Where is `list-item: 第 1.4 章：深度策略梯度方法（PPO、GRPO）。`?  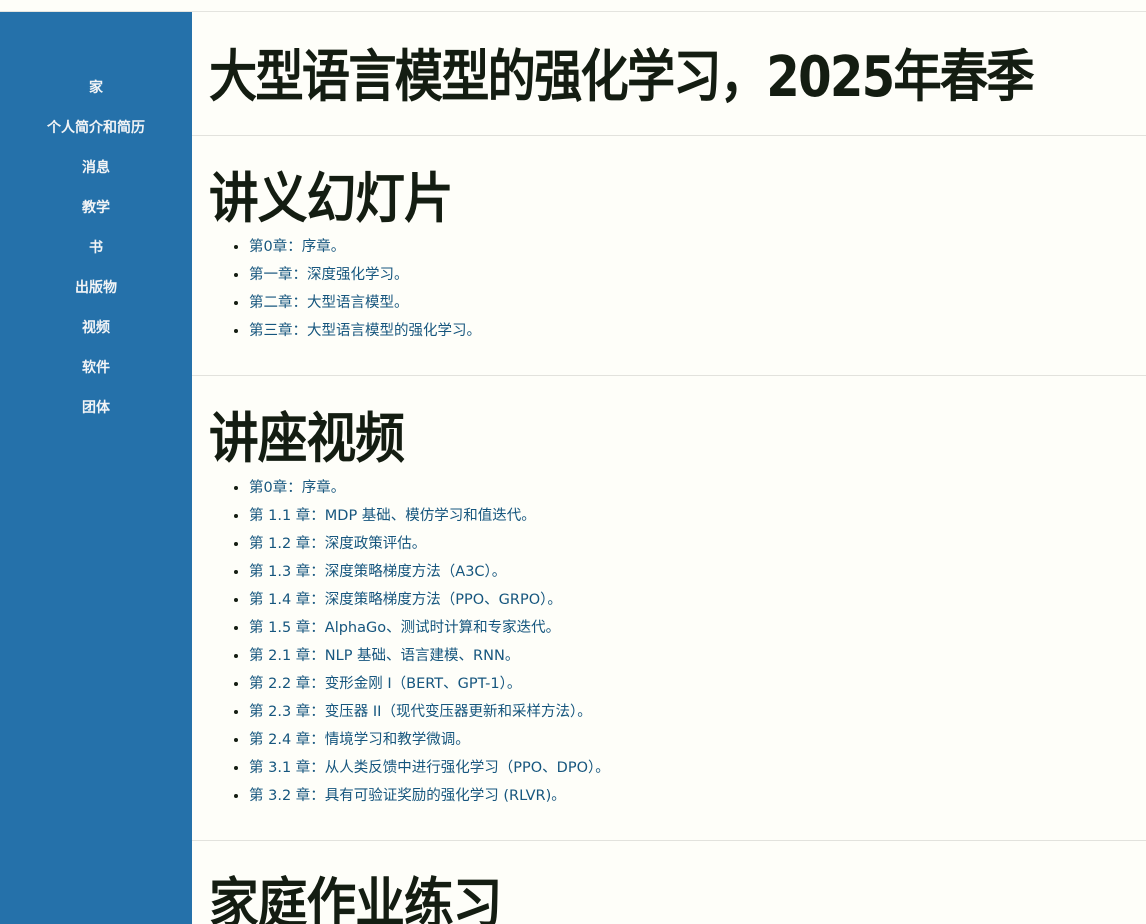
list-item: 第 1.4 章：深度策略梯度方法（PPO、GRPO）。 is located at coordinates (429, 600).